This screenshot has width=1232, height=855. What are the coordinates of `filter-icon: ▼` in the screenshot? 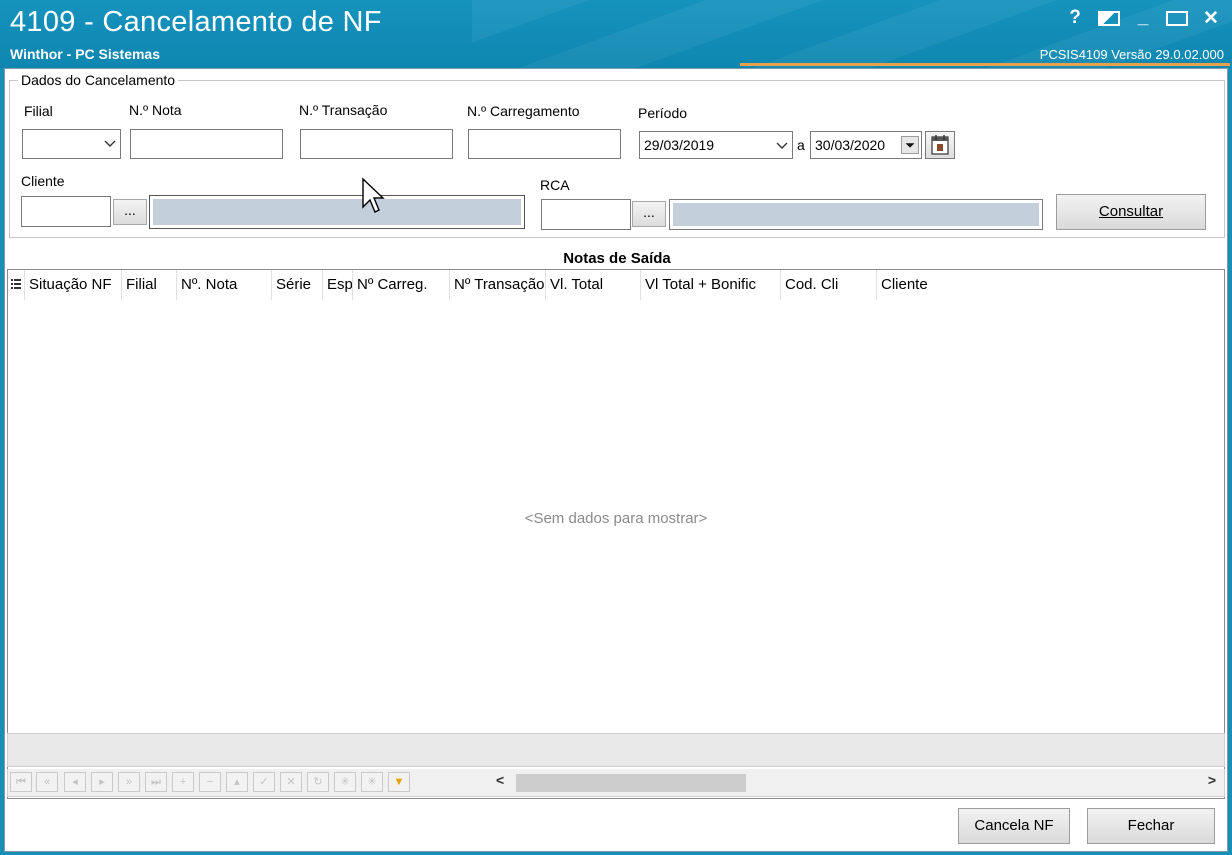 It's located at (399, 782).